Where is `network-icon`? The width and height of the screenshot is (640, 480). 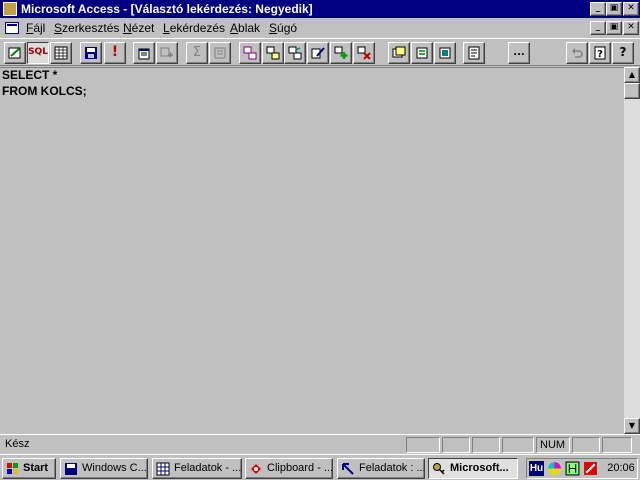
network-icon is located at coordinates (572, 468).